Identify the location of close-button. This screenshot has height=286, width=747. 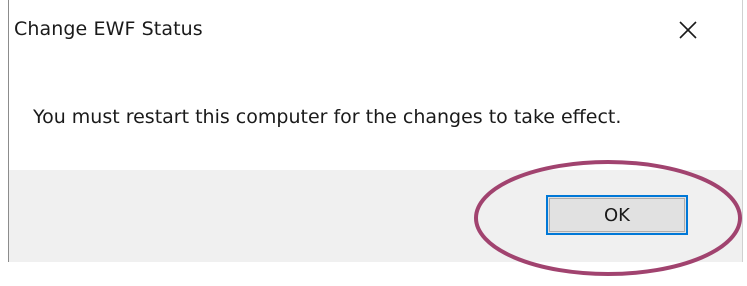
(688, 30).